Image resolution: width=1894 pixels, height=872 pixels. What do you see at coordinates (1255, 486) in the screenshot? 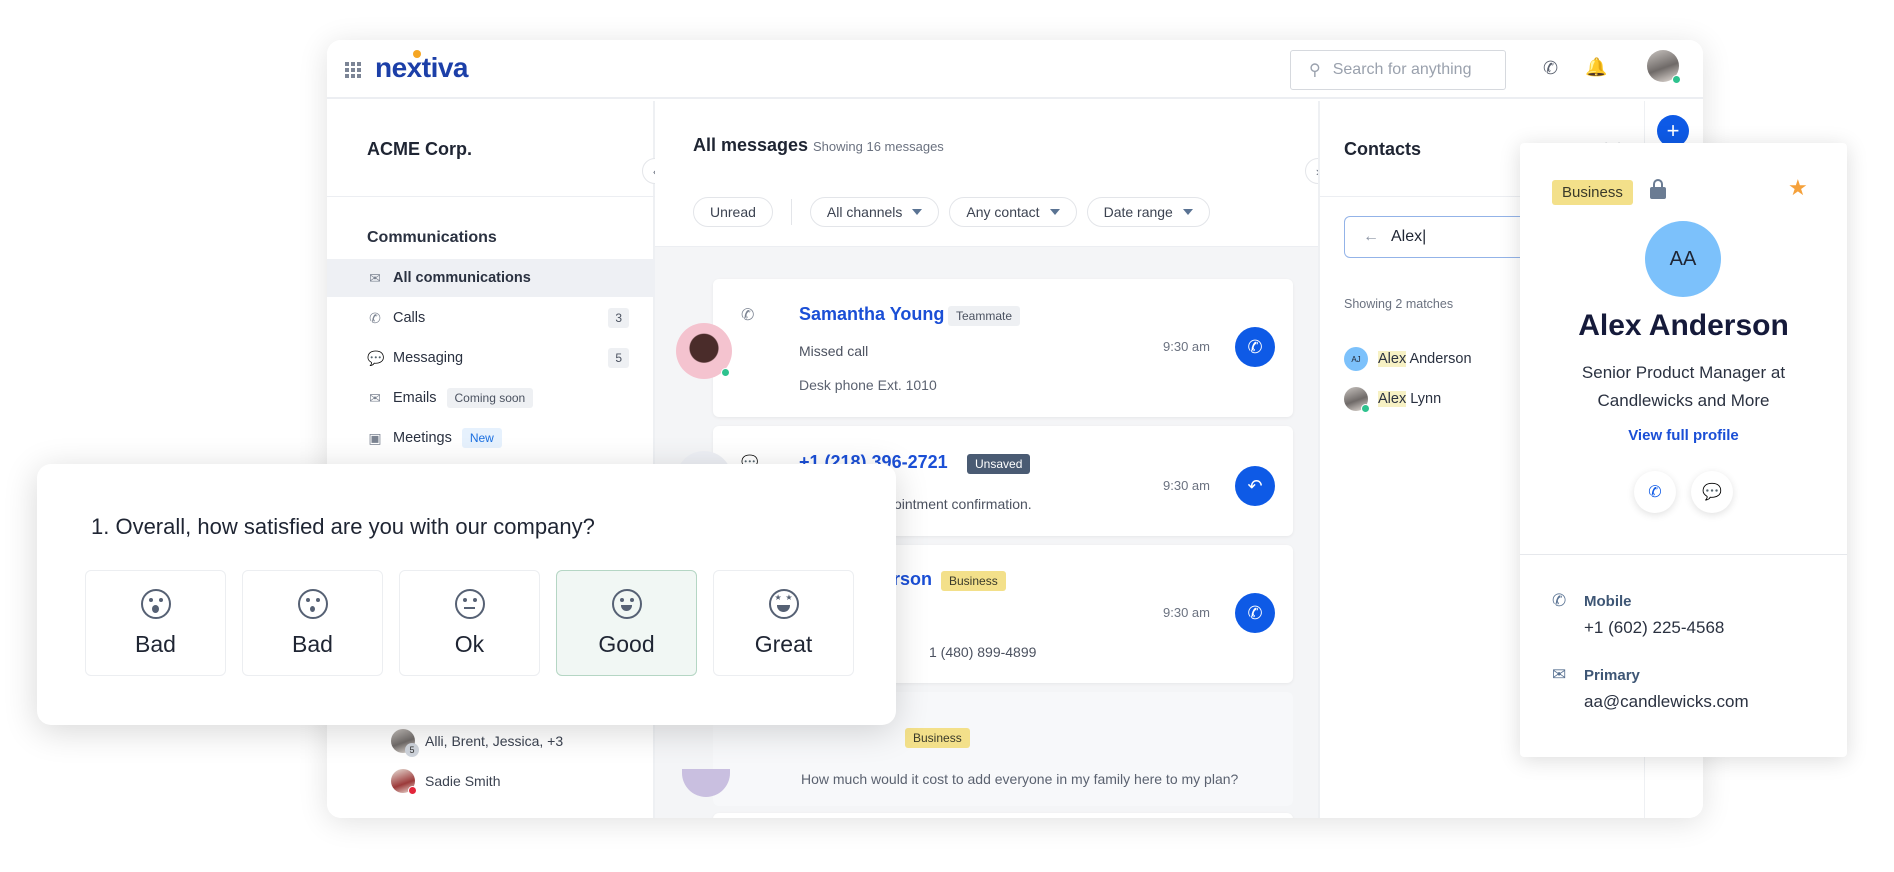
I see `reply-button: ↶` at bounding box center [1255, 486].